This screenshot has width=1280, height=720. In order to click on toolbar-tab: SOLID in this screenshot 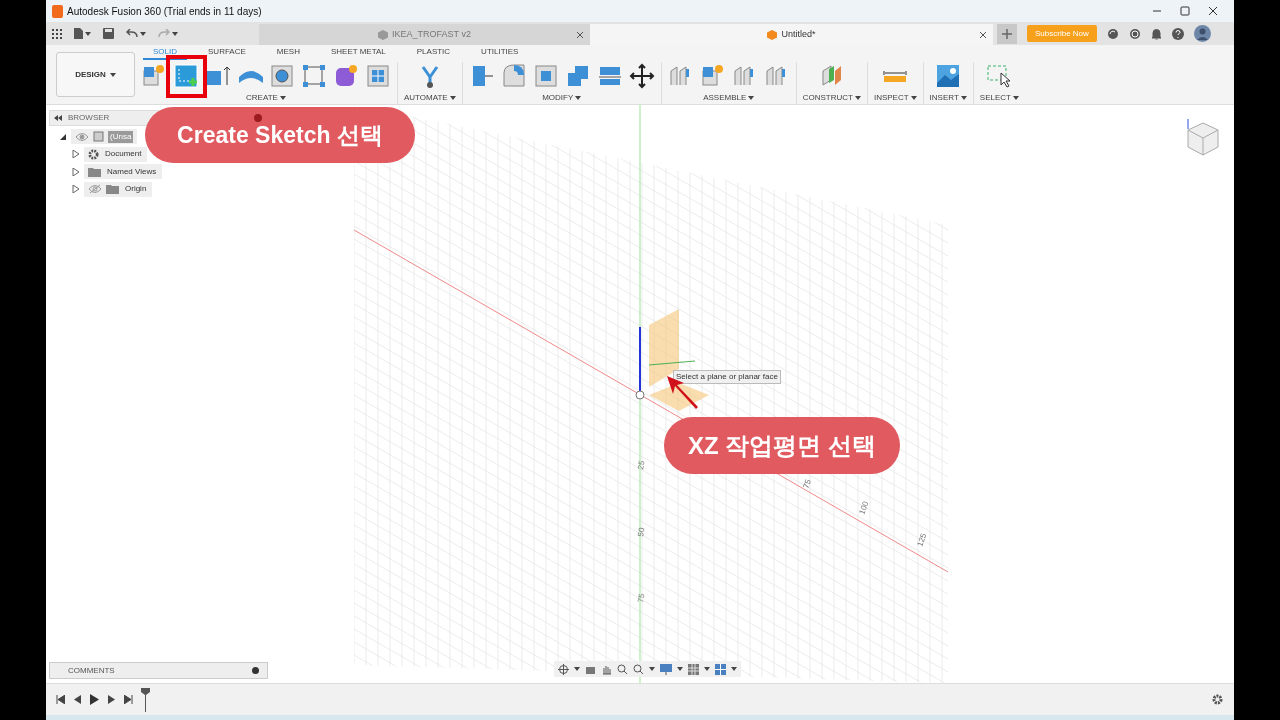, I will do `click(165, 53)`.